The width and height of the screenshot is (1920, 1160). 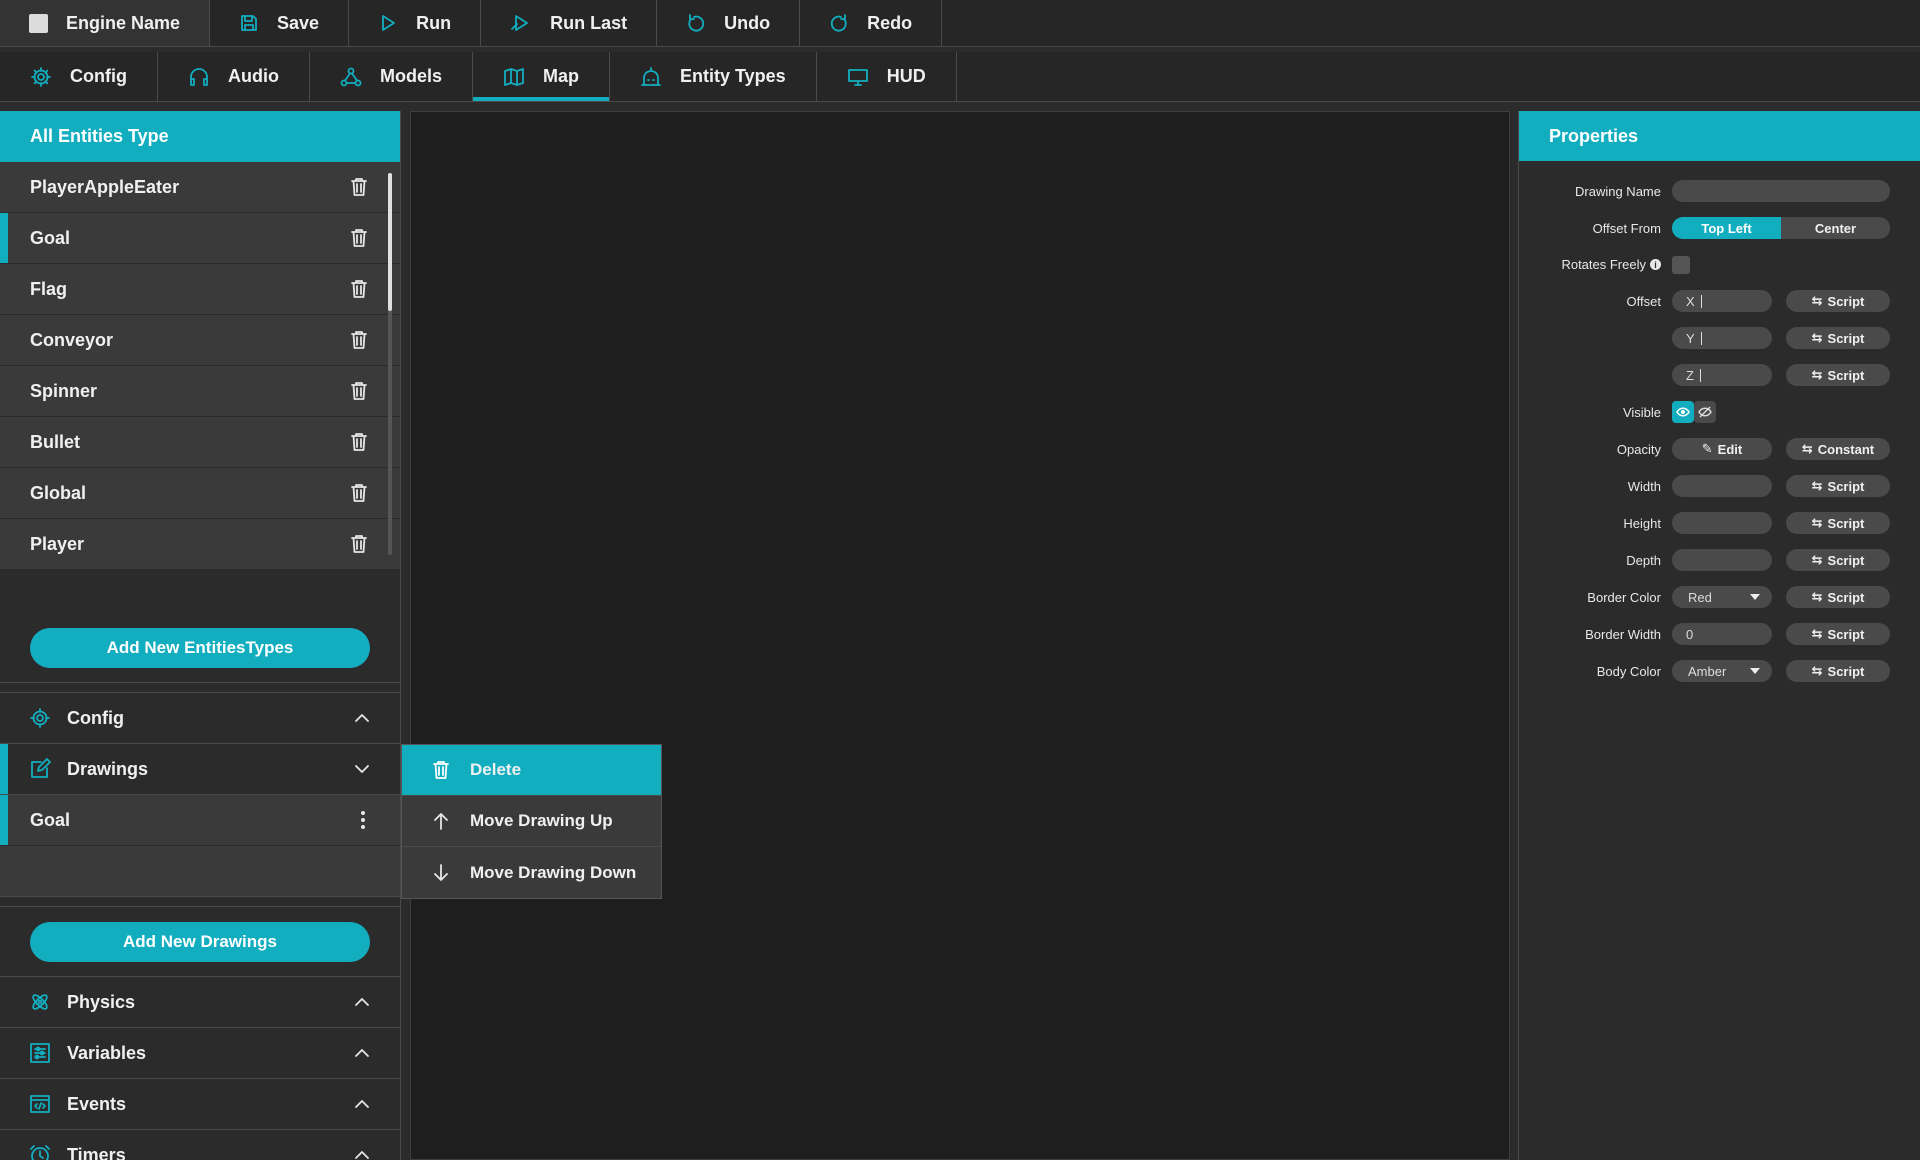 I want to click on menu-item-delete: Delete, so click(x=531, y=770).